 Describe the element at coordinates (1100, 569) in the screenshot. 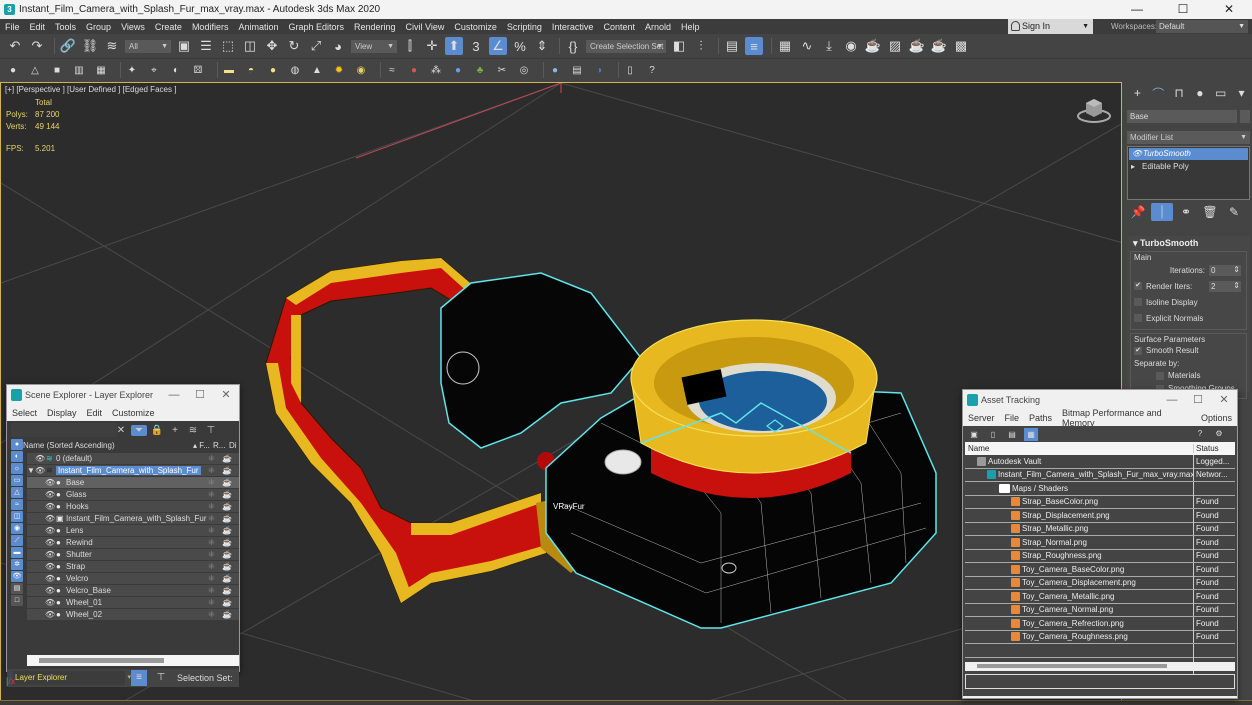

I see `asset-row: Toy_Camera_BaseColor.png Found` at that location.